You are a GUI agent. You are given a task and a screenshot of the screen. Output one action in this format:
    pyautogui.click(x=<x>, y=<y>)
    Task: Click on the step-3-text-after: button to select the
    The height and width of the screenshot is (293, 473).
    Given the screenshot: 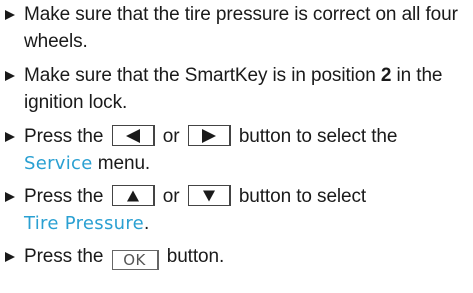 What is the action you would take?
    pyautogui.click(x=318, y=136)
    